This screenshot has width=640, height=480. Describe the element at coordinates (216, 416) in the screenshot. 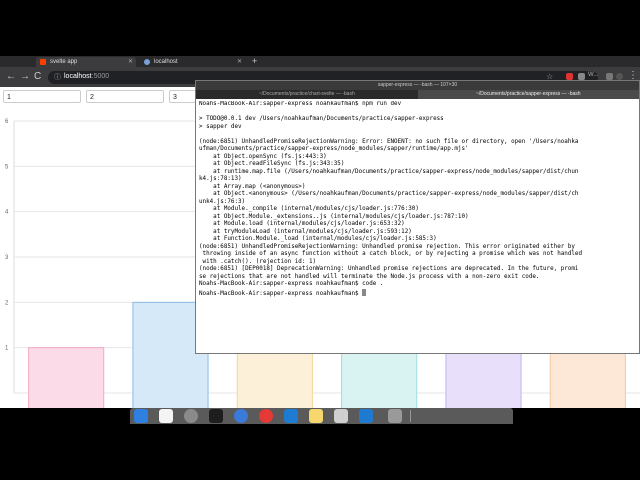

I see `terminal-icon` at that location.